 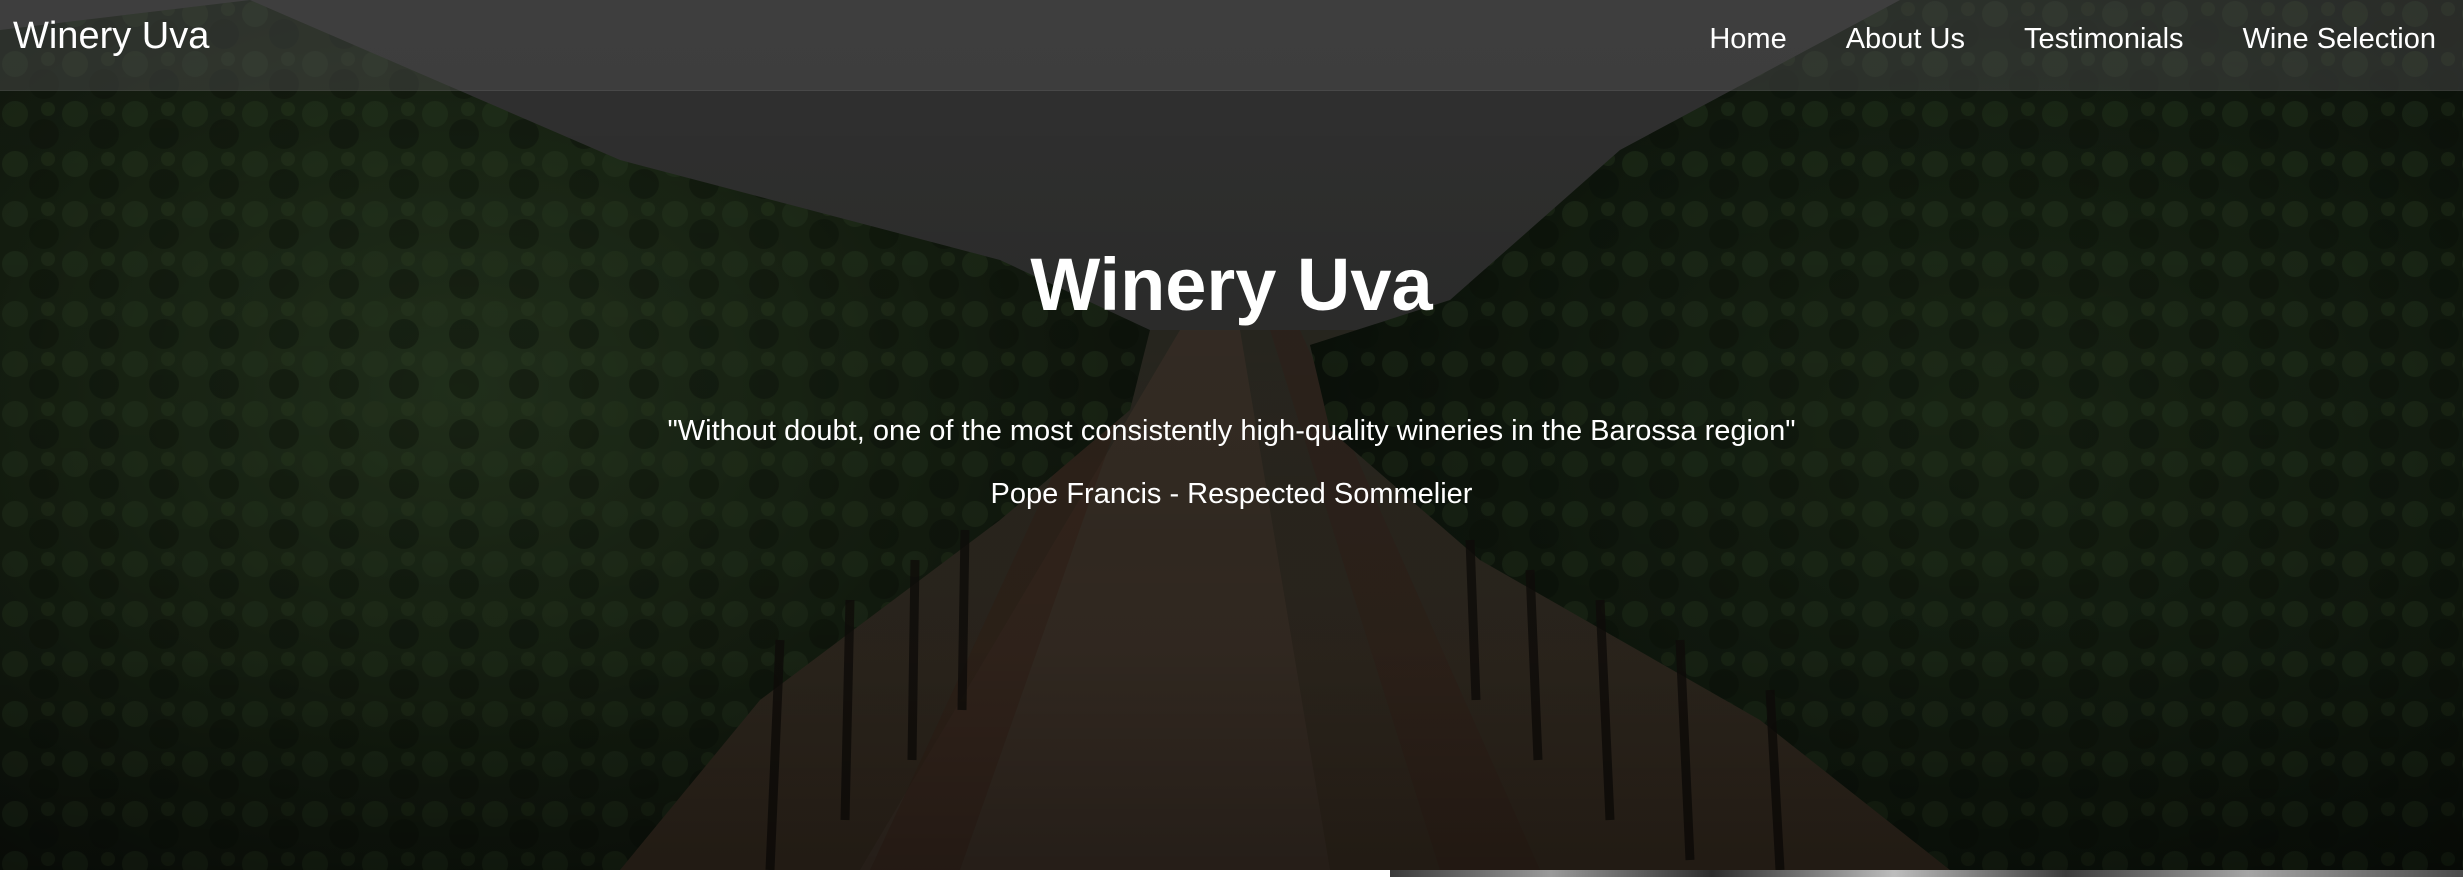 I want to click on brand-logo-link: Winery Uva, so click(x=111, y=36).